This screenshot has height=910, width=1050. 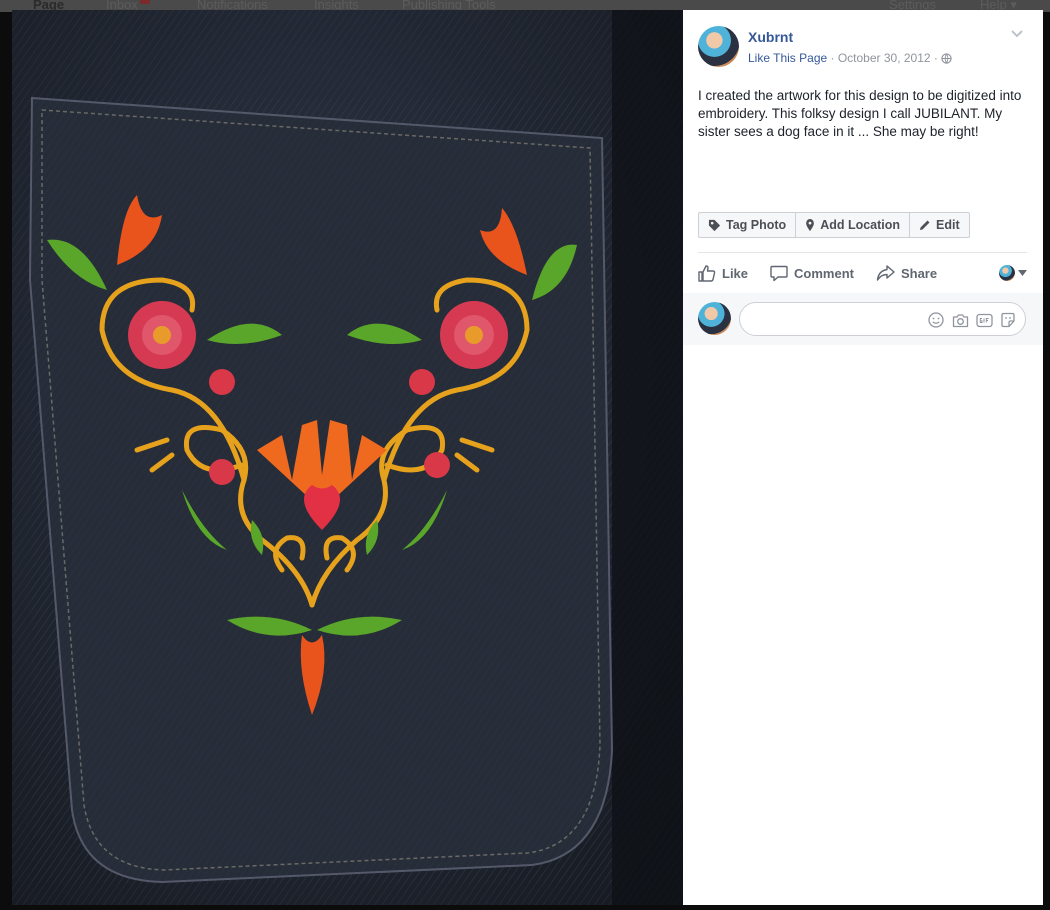 I want to click on like-label: Like, so click(x=735, y=273).